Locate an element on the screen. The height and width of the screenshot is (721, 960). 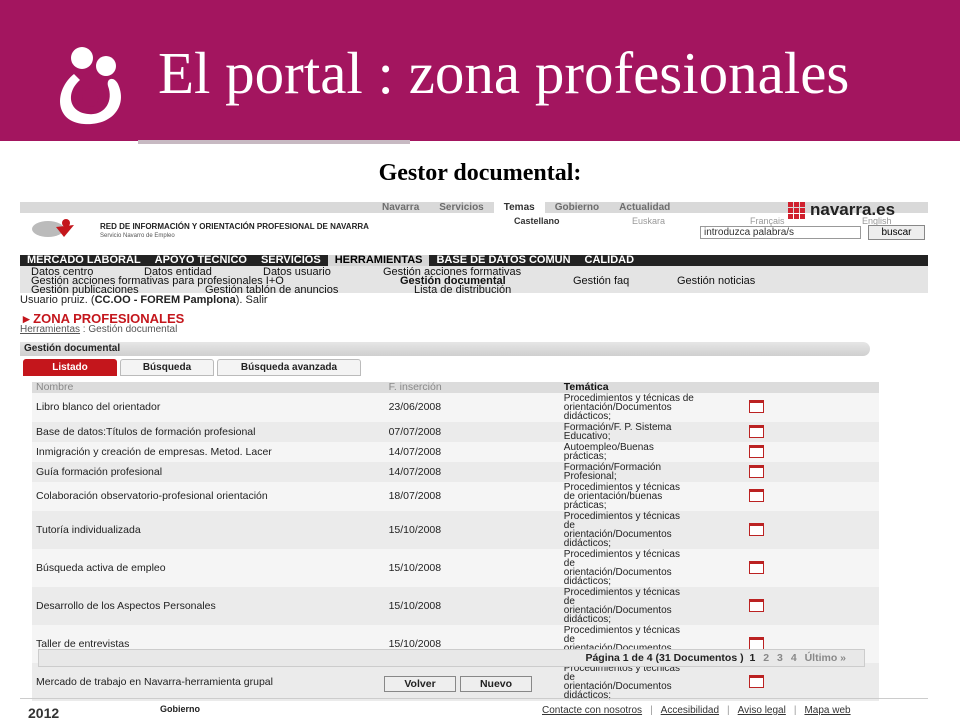
breadcrumb: Herramientas : Gestión documental is located at coordinates (98, 329).